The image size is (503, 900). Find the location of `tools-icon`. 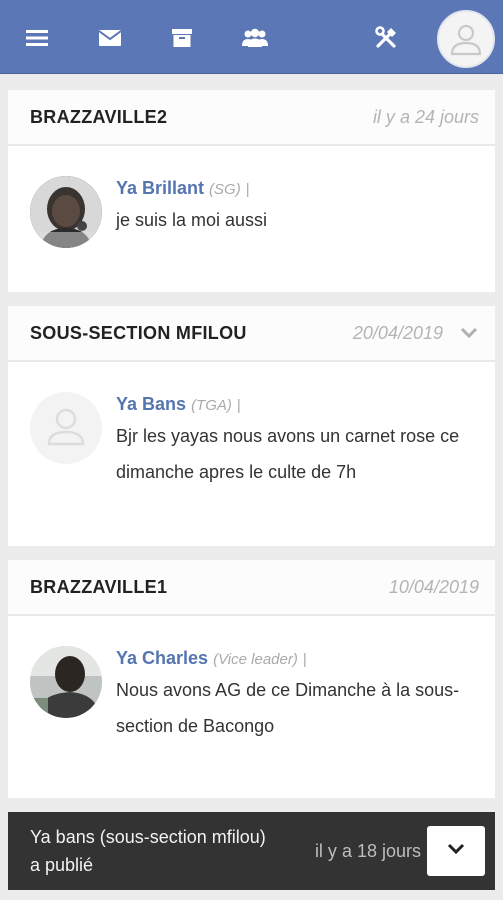

tools-icon is located at coordinates (386, 38).